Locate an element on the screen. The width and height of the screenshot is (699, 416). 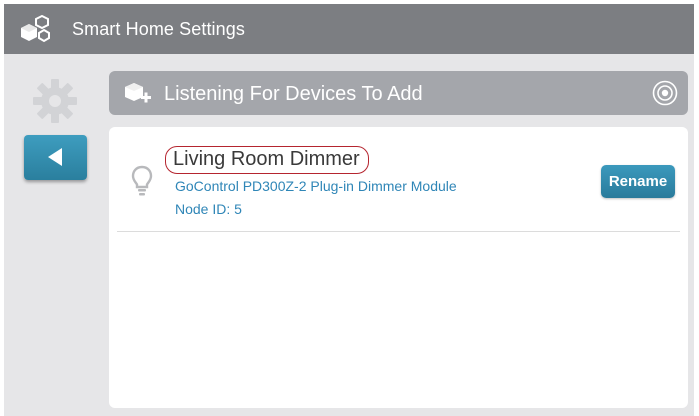
add-device-icon is located at coordinates (138, 93).